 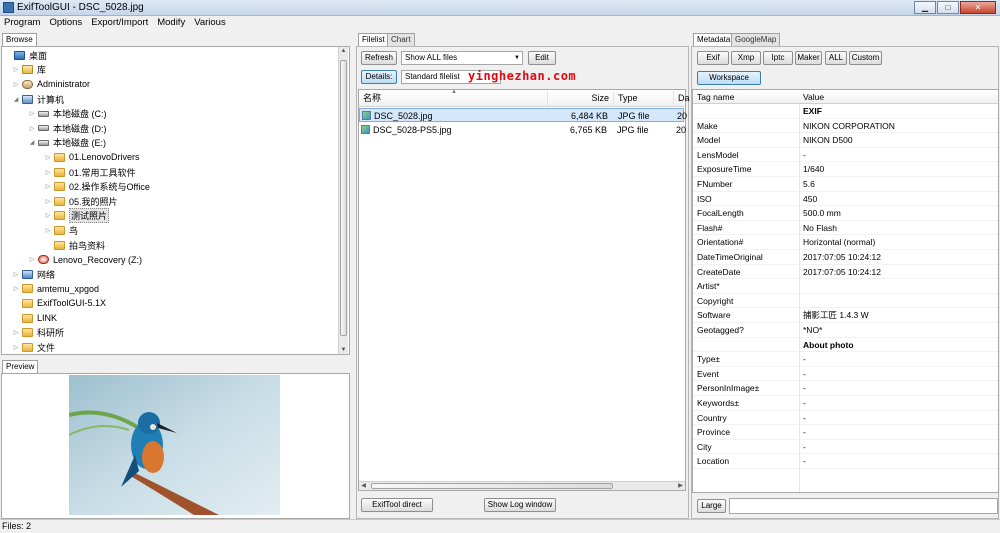 What do you see at coordinates (845, 286) in the screenshot?
I see `metadata-row: Artist*` at bounding box center [845, 286].